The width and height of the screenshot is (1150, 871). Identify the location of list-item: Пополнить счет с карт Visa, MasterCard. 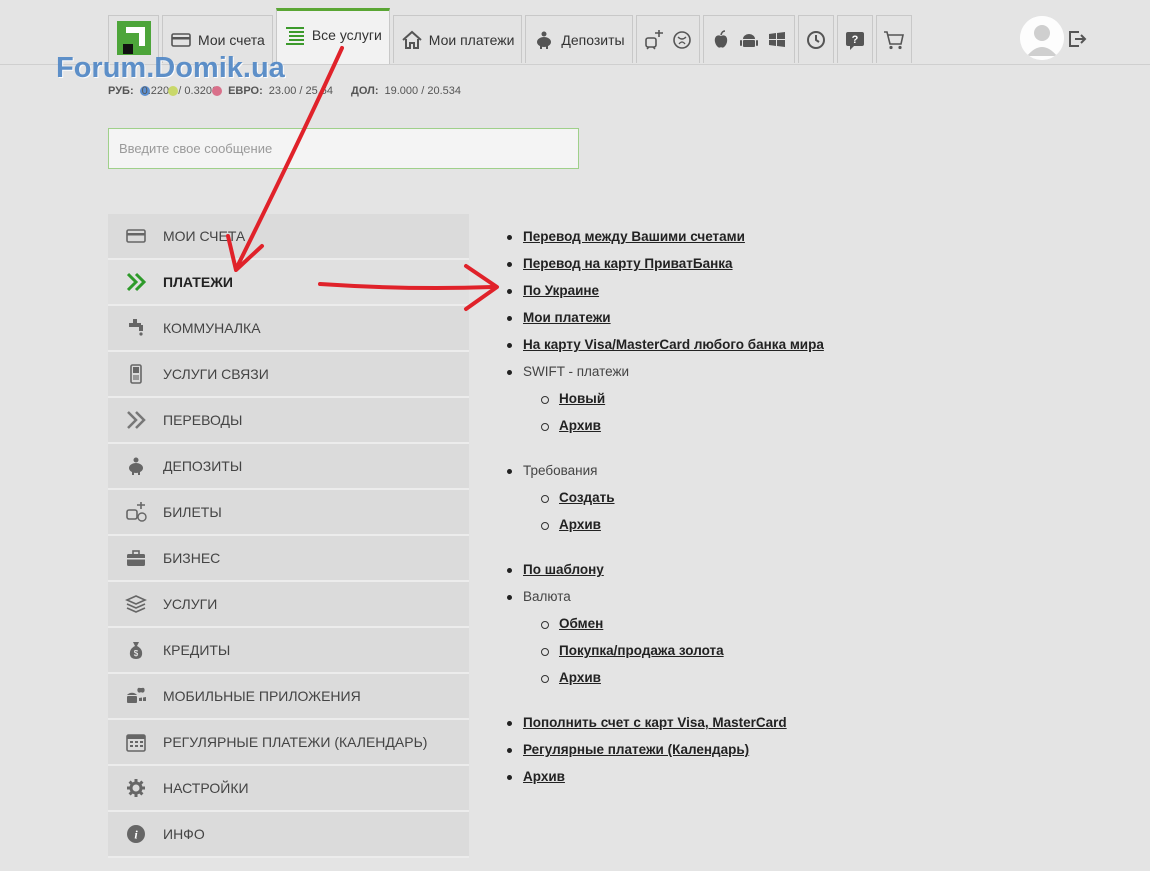
(664, 726).